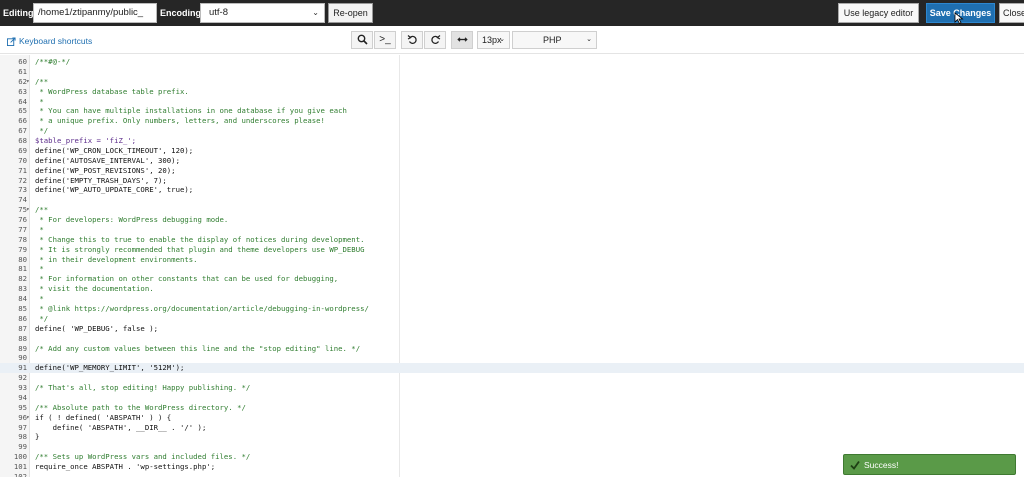 This screenshot has height=477, width=1024. Describe the element at coordinates (512, 437) in the screenshot. I see `code-line: 98}` at that location.